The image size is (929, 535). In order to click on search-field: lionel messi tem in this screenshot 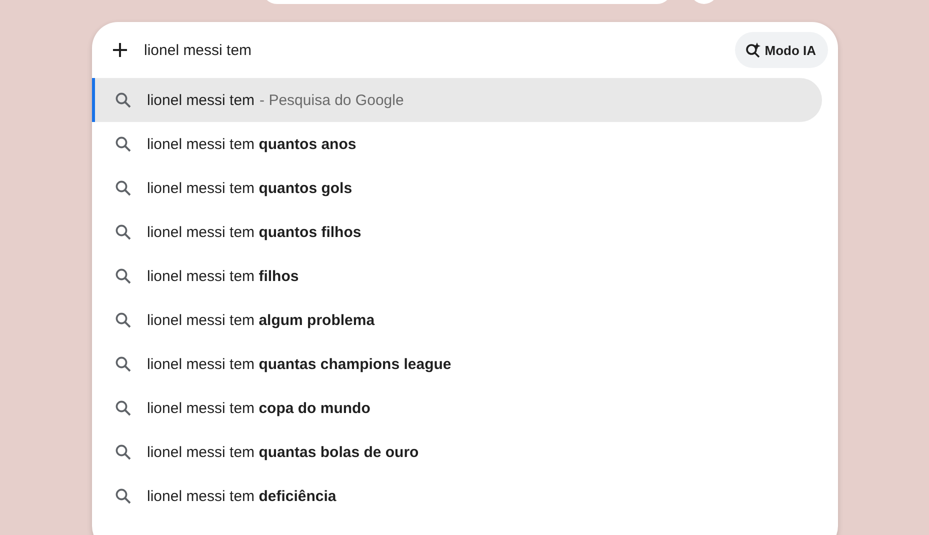, I will do `click(439, 50)`.